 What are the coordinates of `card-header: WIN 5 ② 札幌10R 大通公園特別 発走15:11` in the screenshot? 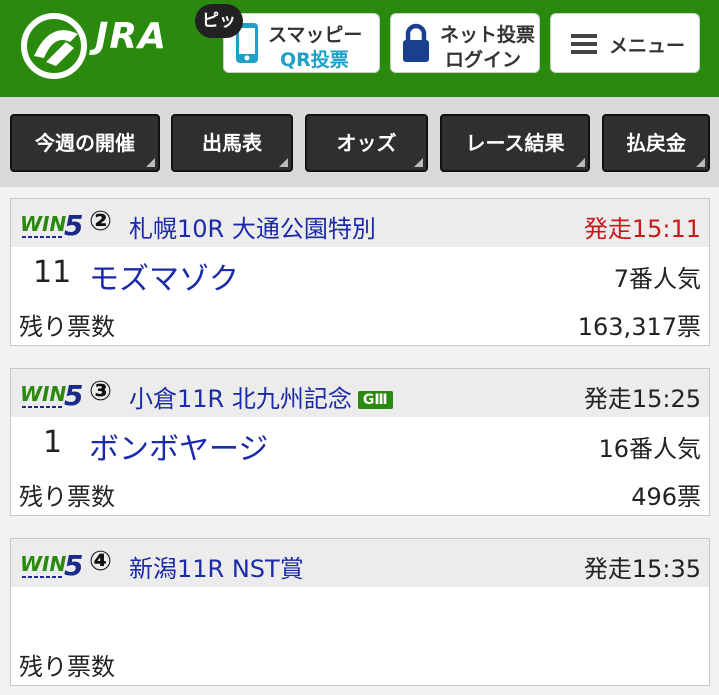 It's located at (360, 223).